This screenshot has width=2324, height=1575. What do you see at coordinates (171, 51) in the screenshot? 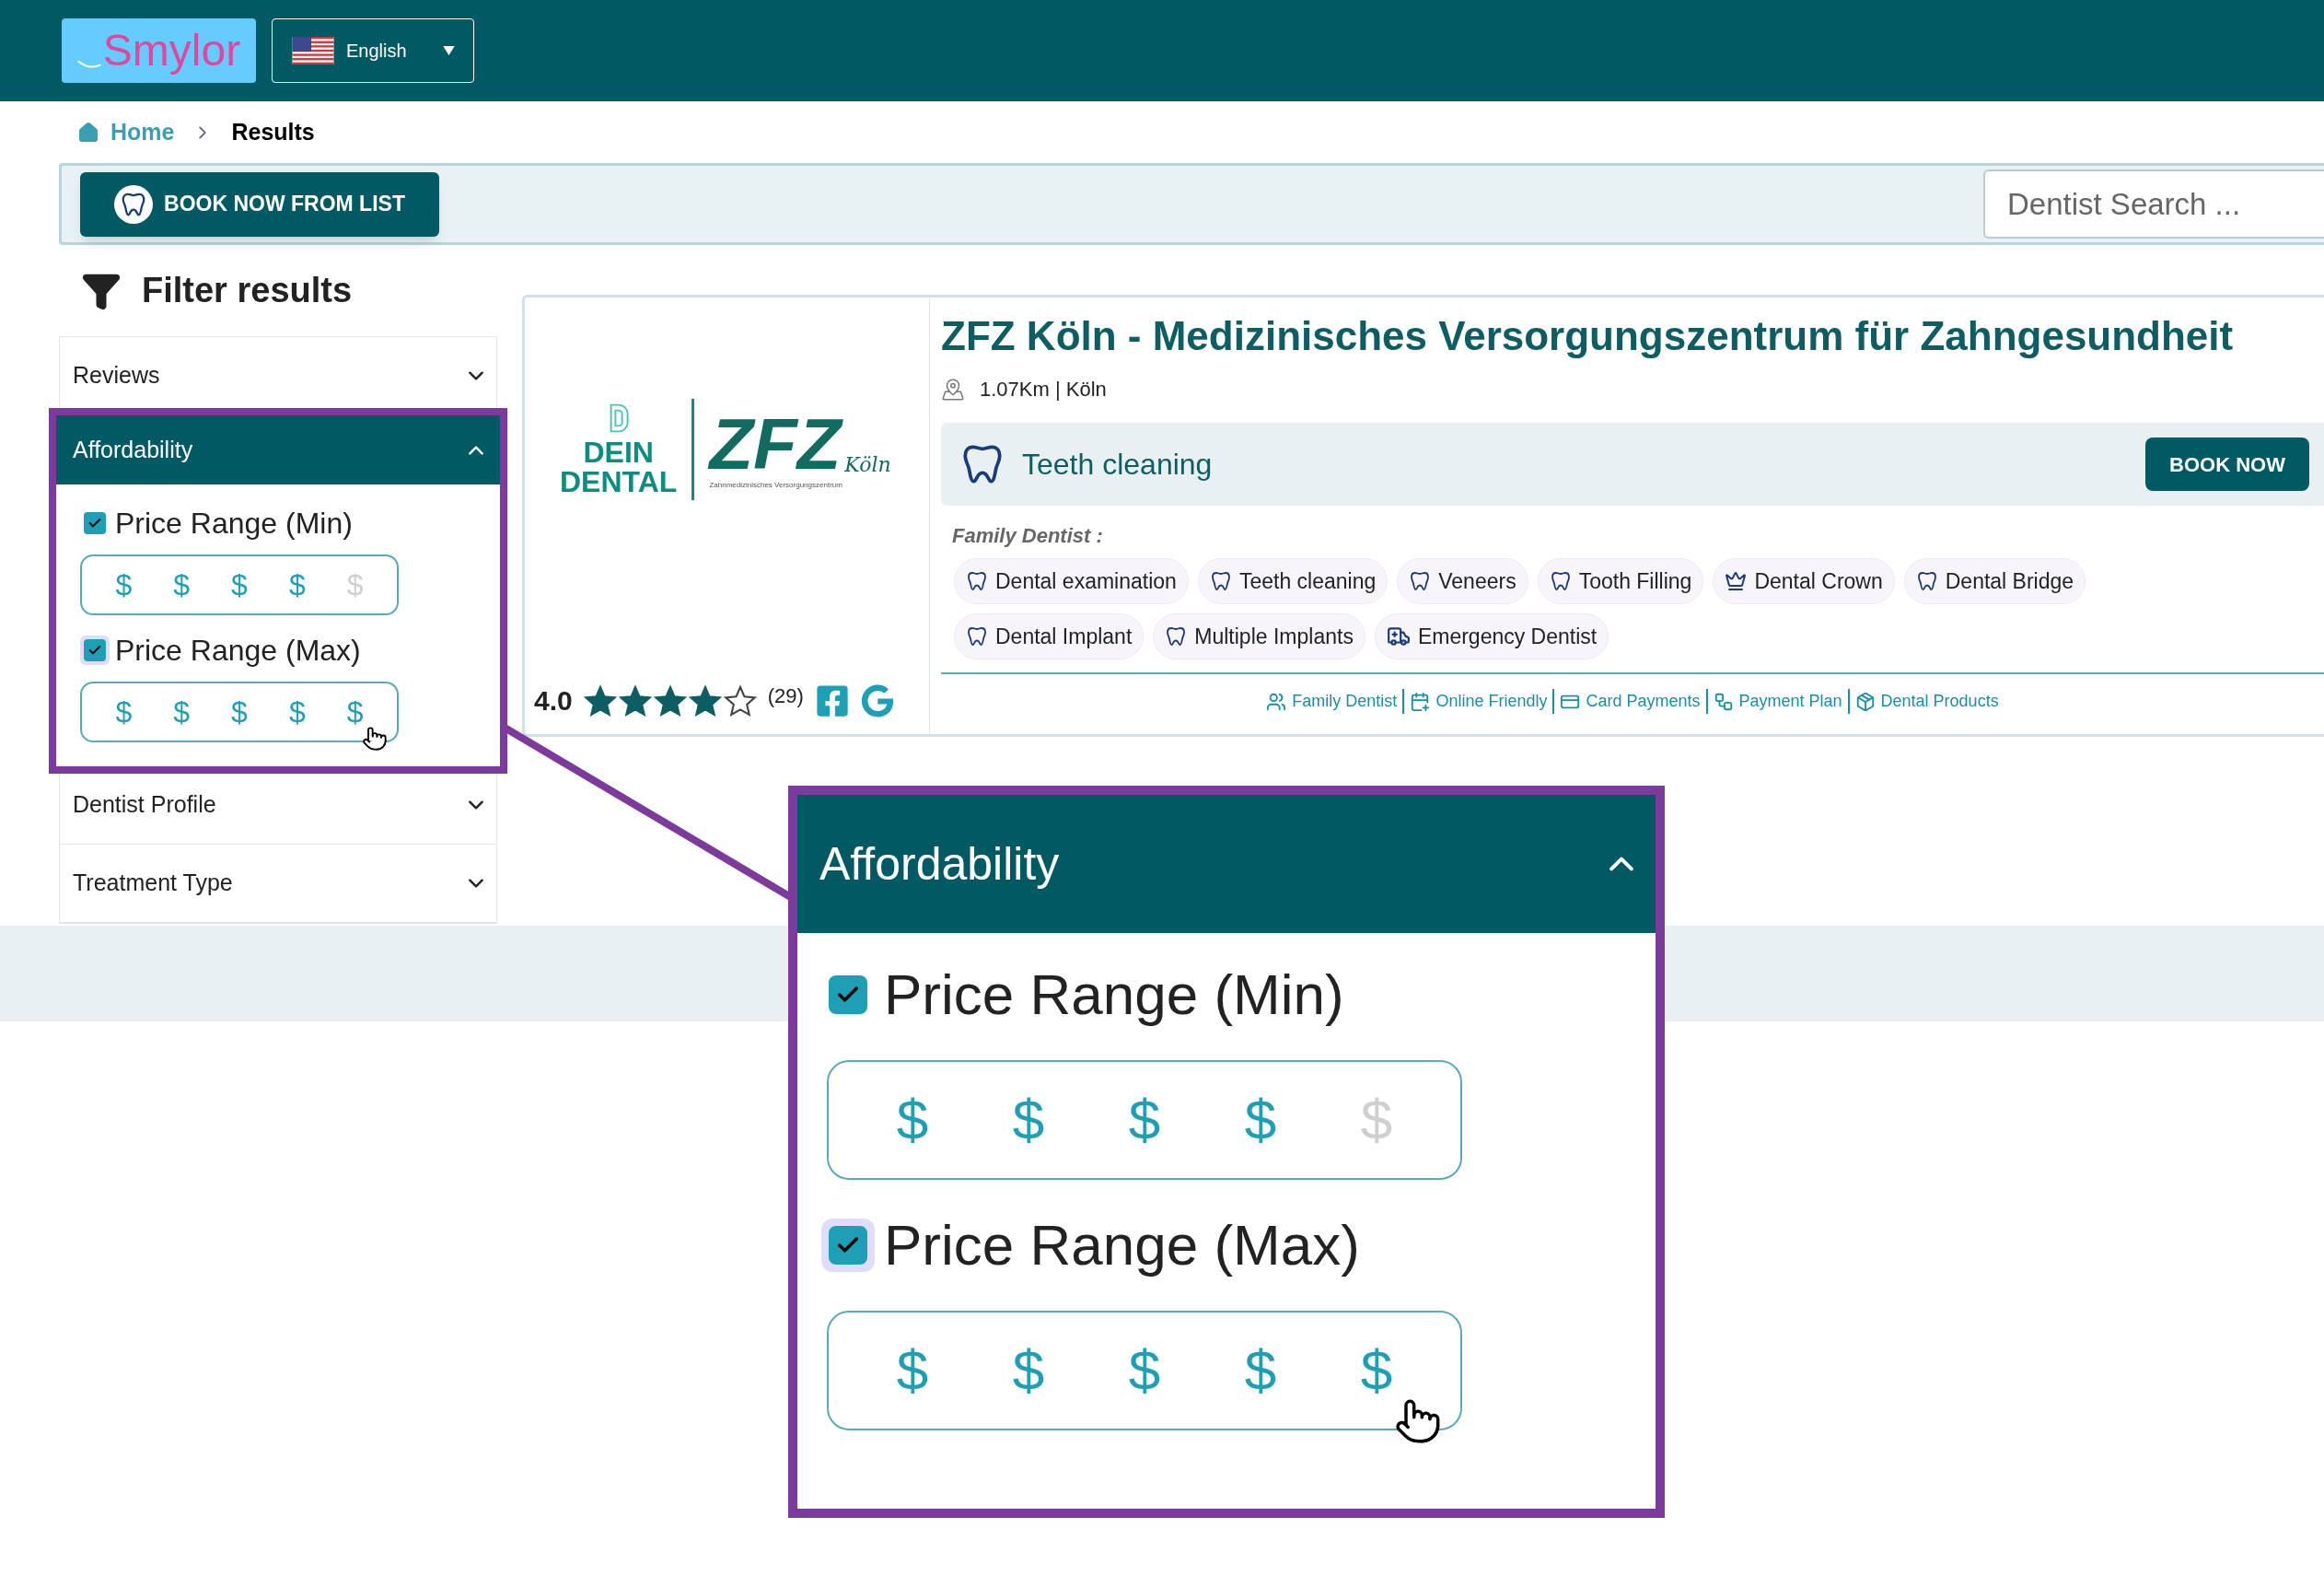
I see `logo-text: Smylor` at bounding box center [171, 51].